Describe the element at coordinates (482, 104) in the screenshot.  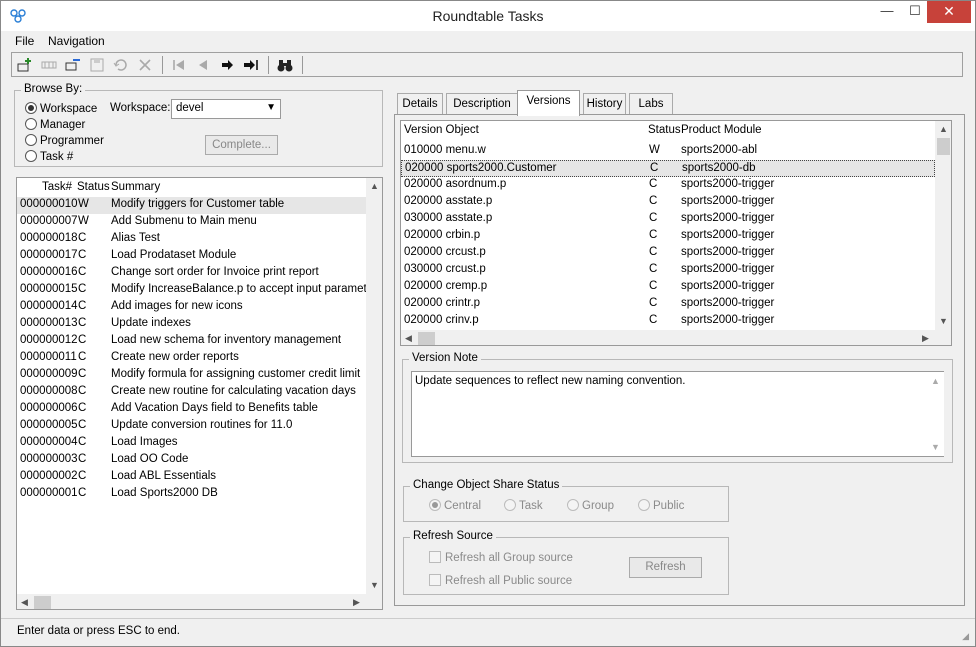
I see `tab-description: Description` at that location.